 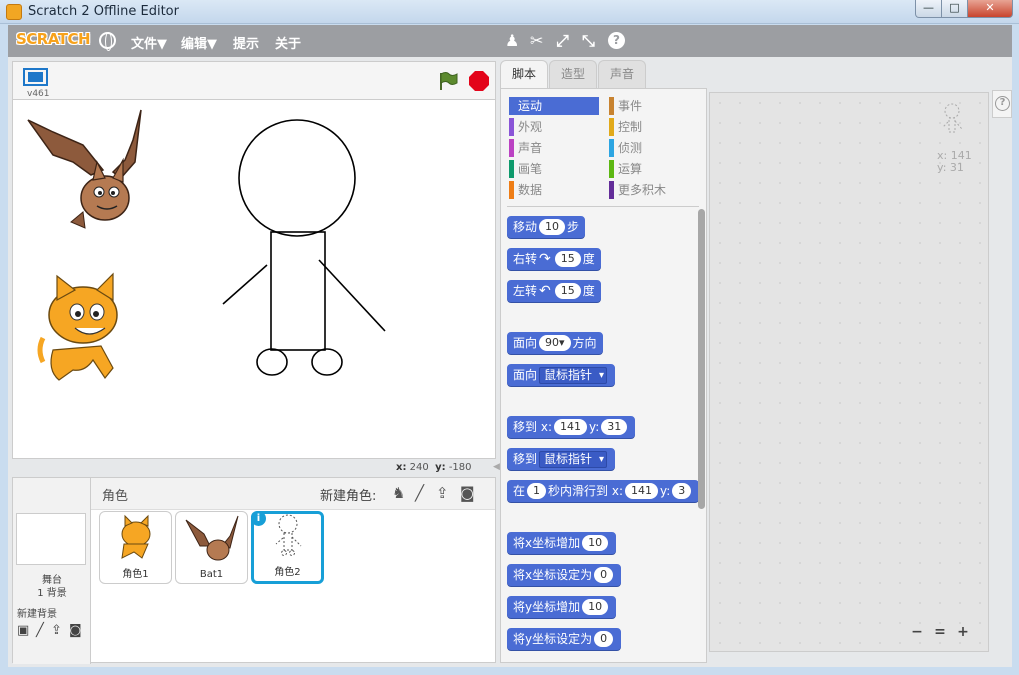 I want to click on paint-backdrop-icon: ╱, so click(x=40, y=630).